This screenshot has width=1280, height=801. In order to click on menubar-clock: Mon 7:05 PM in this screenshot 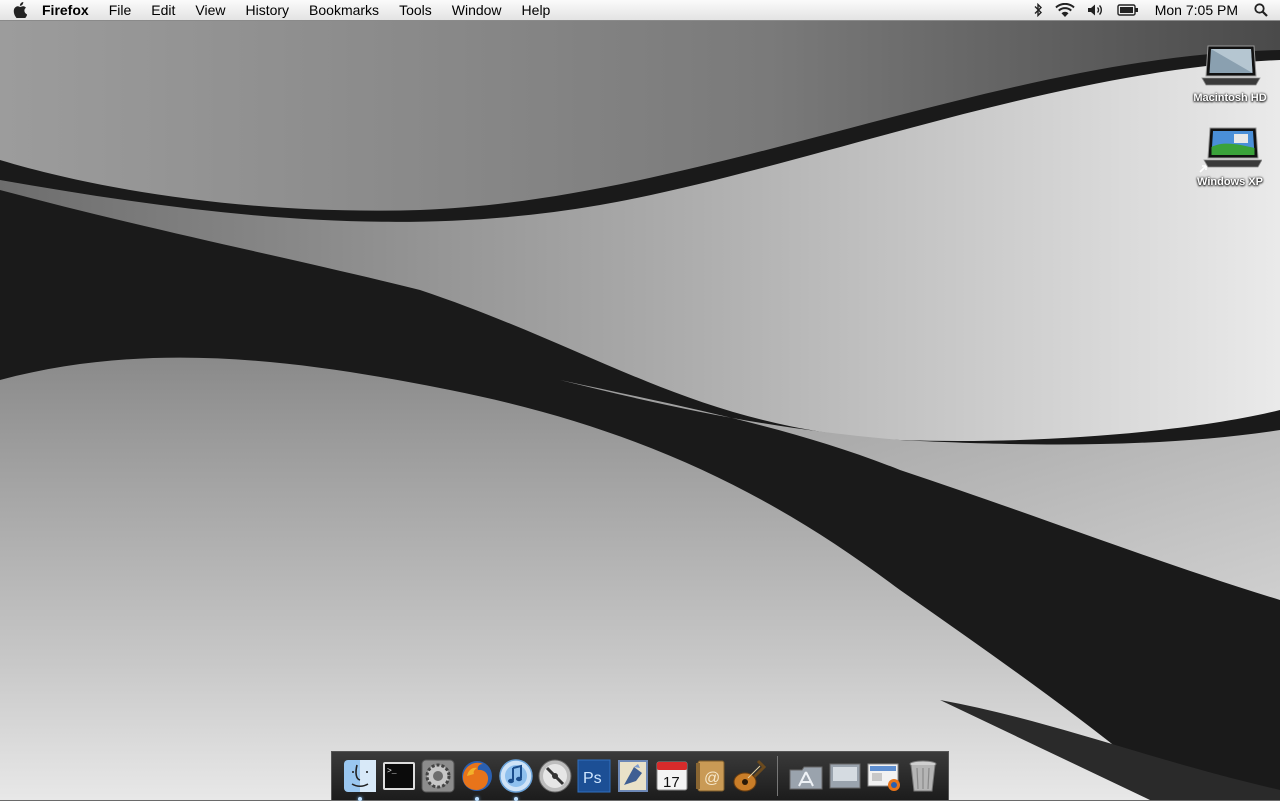, I will do `click(1196, 10)`.